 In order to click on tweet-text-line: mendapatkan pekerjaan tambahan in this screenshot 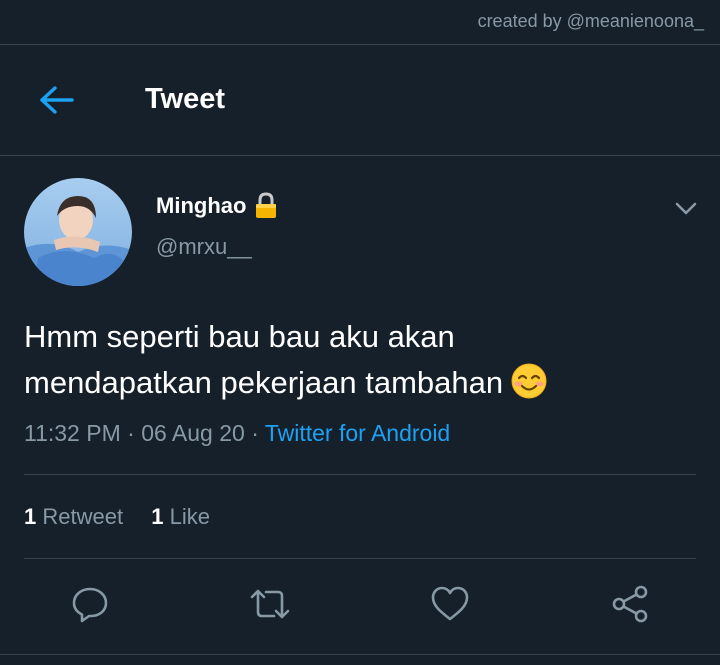, I will do `click(364, 383)`.